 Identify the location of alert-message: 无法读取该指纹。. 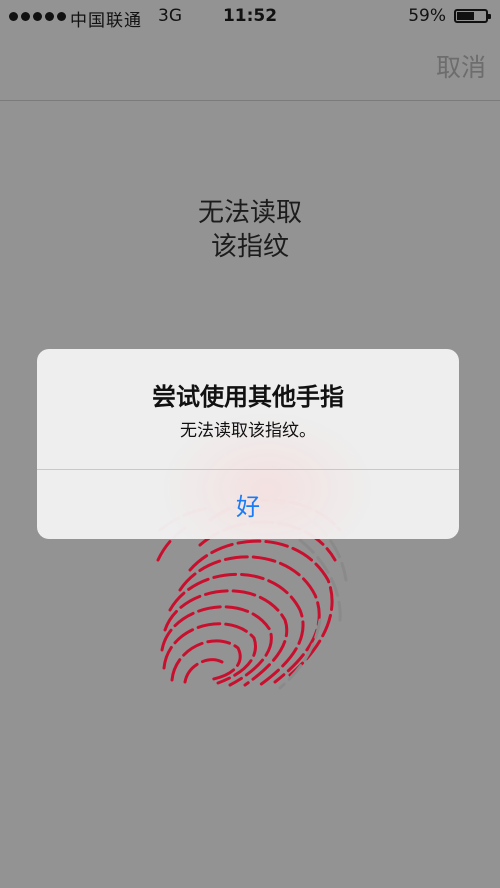
(248, 431).